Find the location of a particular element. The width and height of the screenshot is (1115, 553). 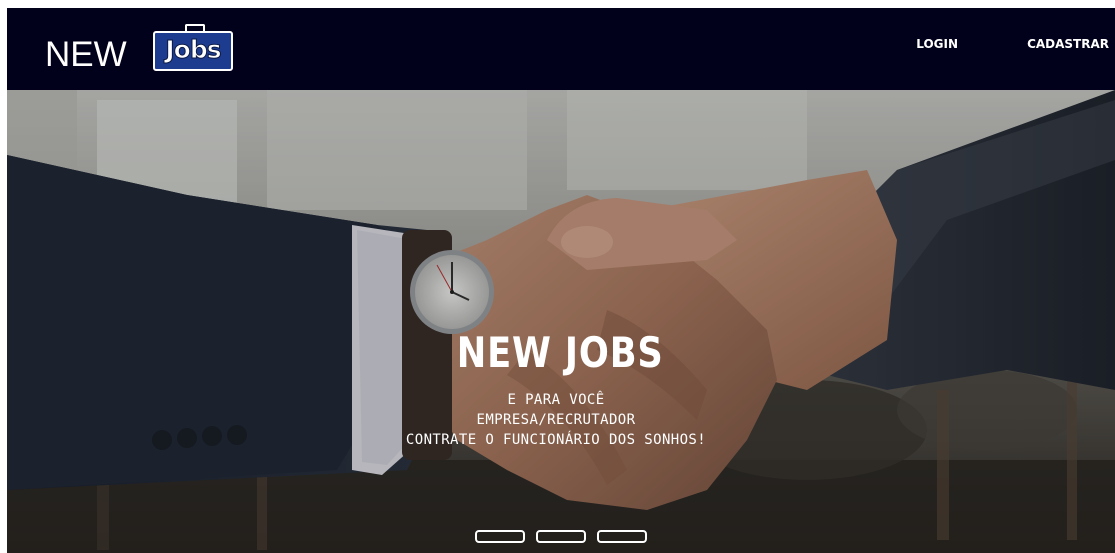

briefcase-icon: Jobs is located at coordinates (193, 47).